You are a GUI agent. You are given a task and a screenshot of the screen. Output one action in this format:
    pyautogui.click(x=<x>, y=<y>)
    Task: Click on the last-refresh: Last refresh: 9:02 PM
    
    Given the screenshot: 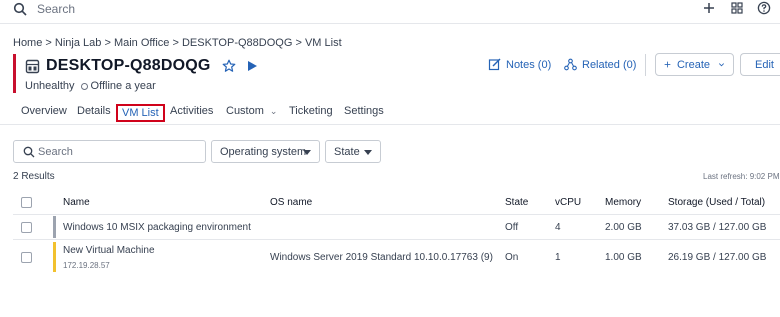 What is the action you would take?
    pyautogui.click(x=741, y=176)
    